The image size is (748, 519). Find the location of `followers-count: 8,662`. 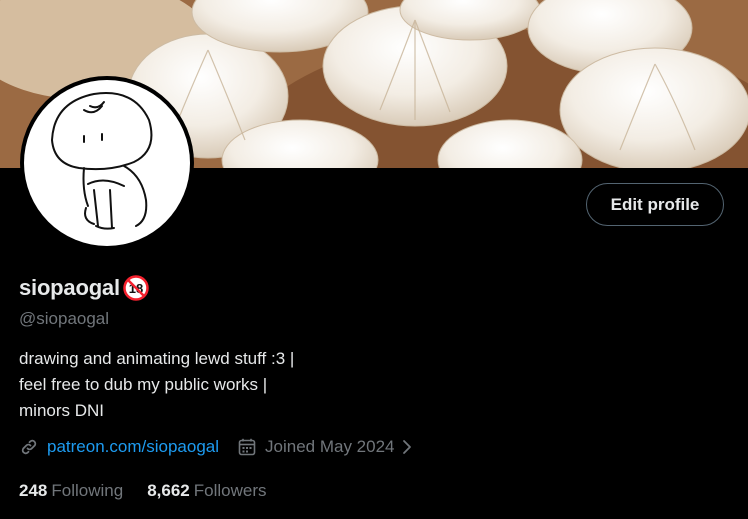

followers-count: 8,662 is located at coordinates (168, 490).